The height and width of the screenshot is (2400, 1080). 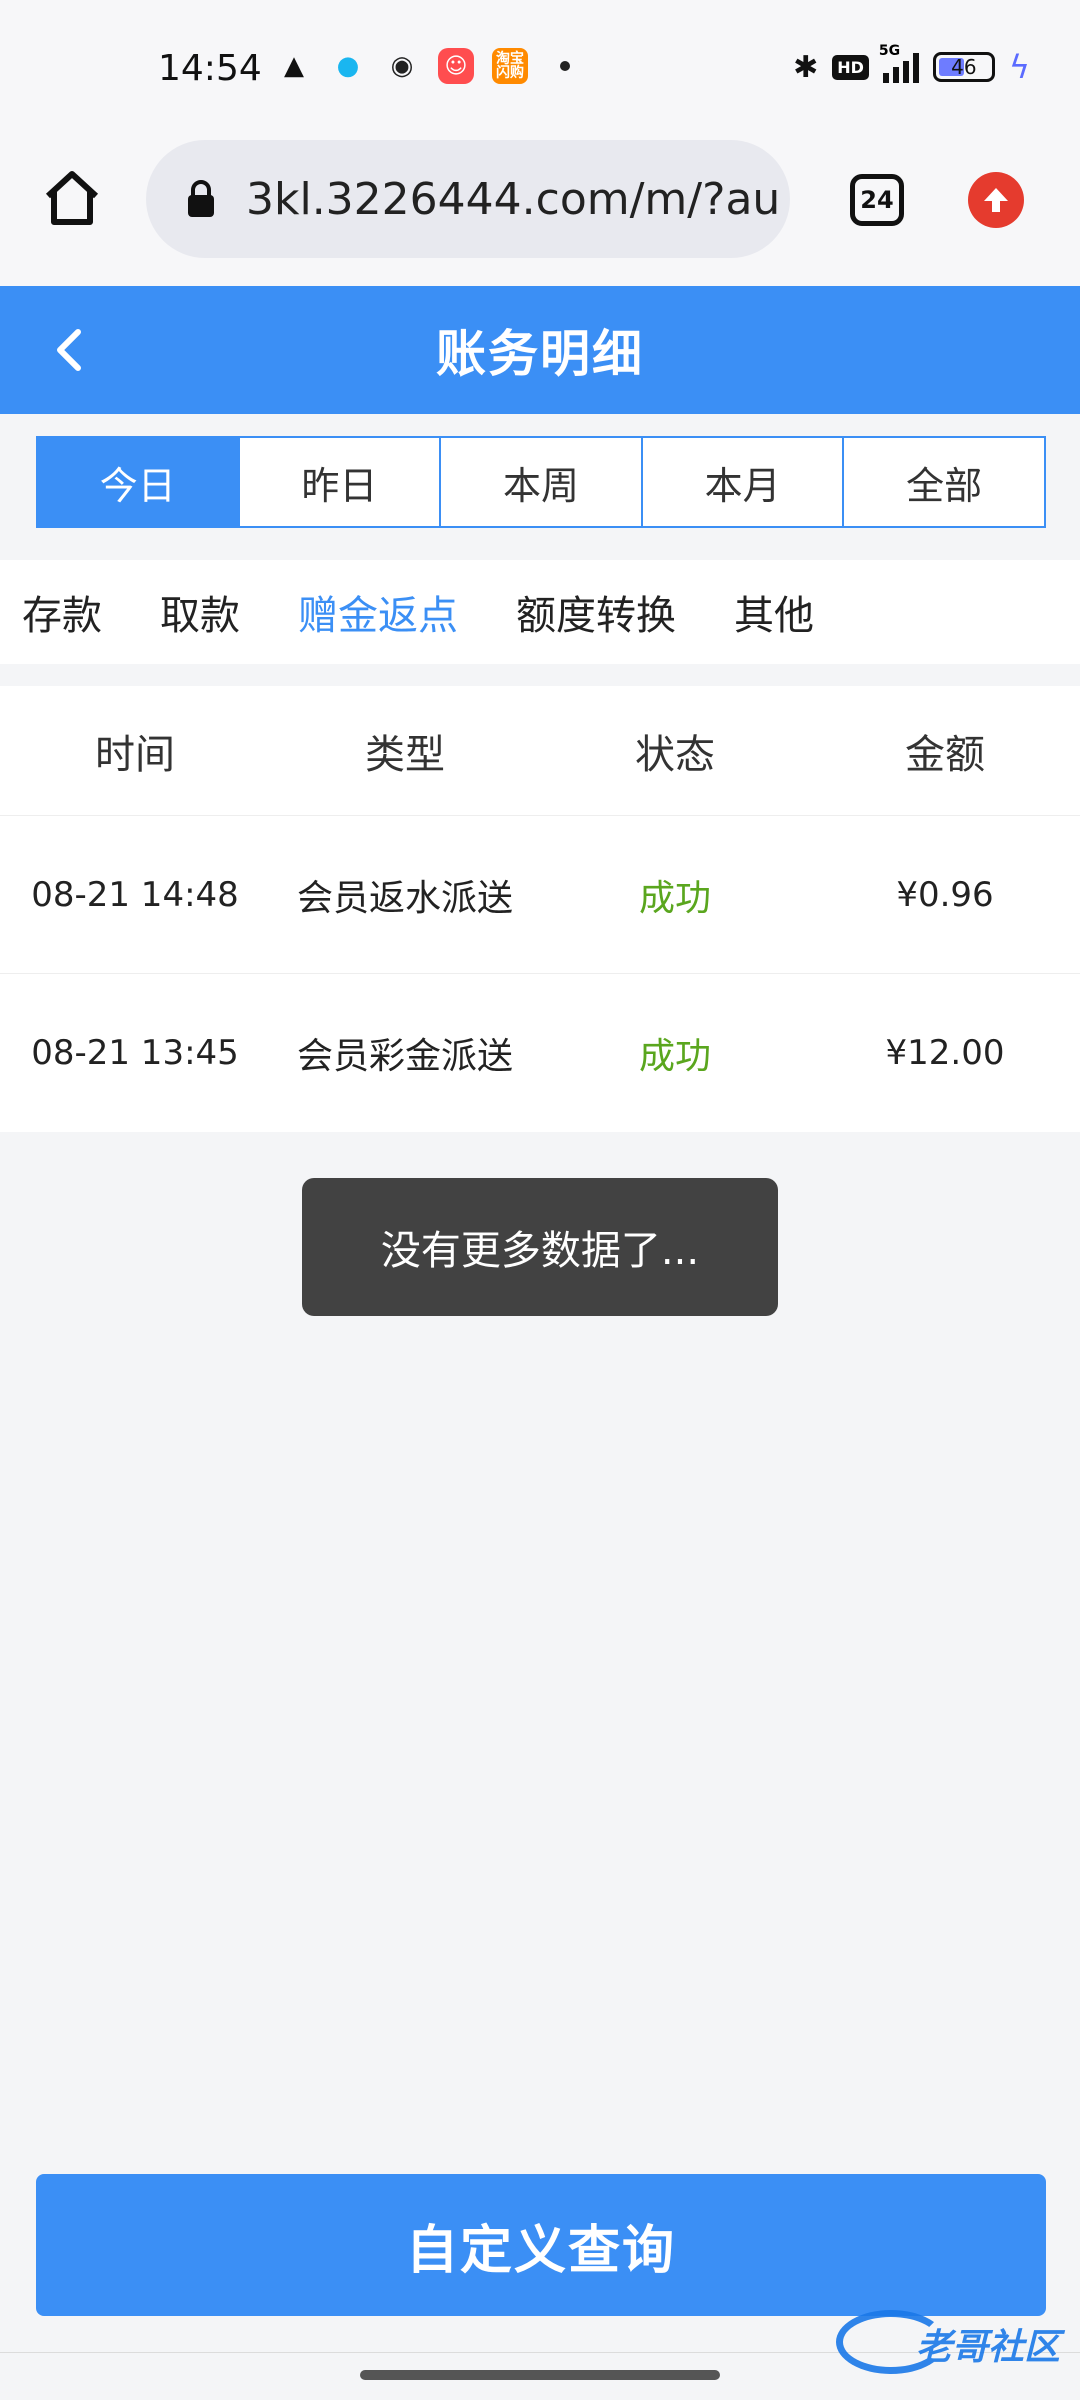 I want to click on arrow-up-icon, so click(x=996, y=200).